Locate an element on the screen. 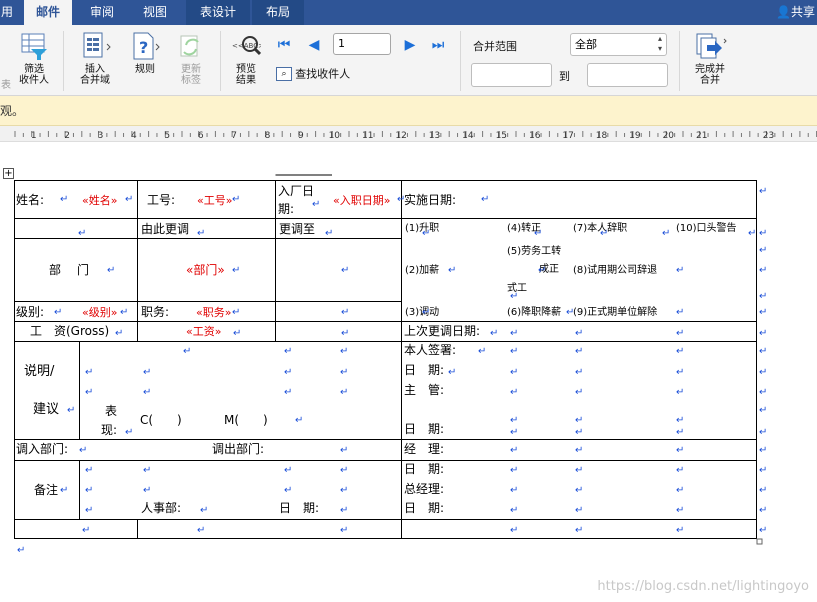 The height and width of the screenshot is (602, 817). filter-recipients-button: 筛选 收件人 is located at coordinates (34, 58).